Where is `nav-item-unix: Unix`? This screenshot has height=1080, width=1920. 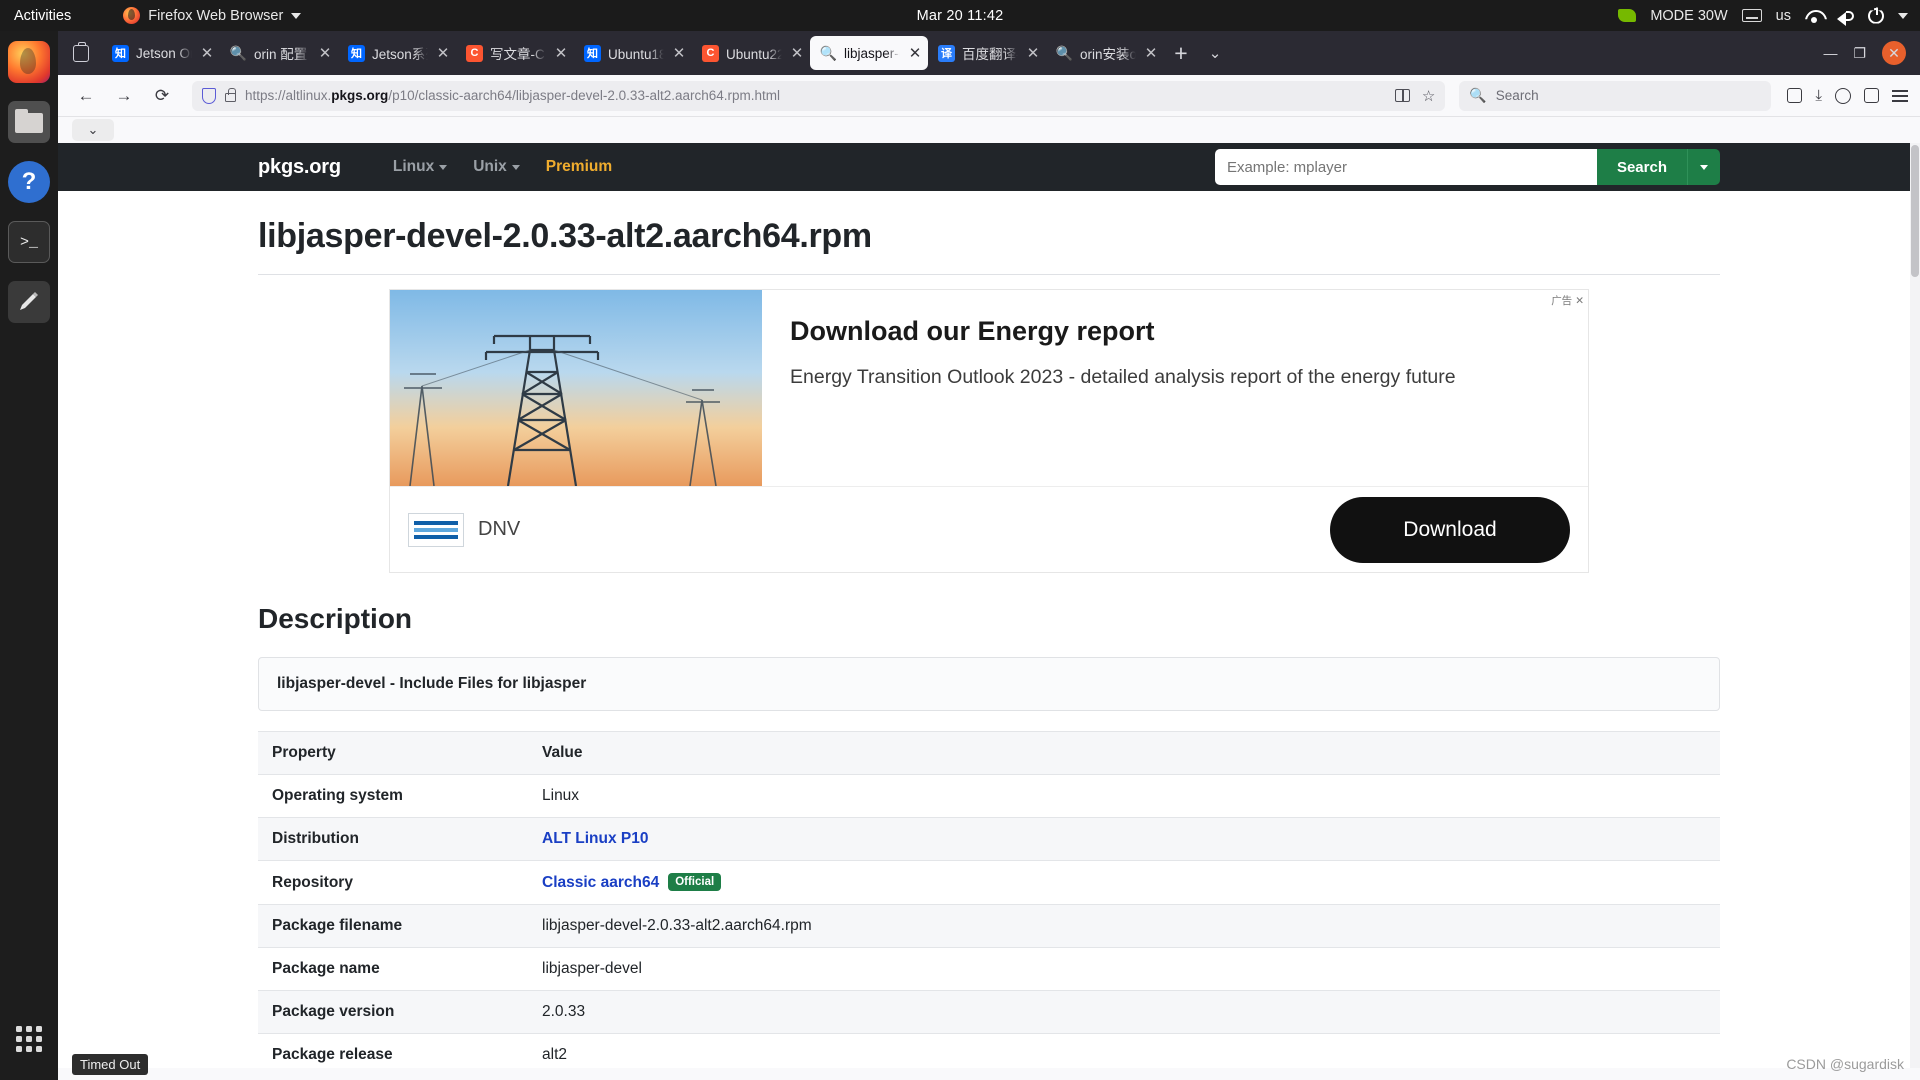 nav-item-unix: Unix is located at coordinates (496, 167).